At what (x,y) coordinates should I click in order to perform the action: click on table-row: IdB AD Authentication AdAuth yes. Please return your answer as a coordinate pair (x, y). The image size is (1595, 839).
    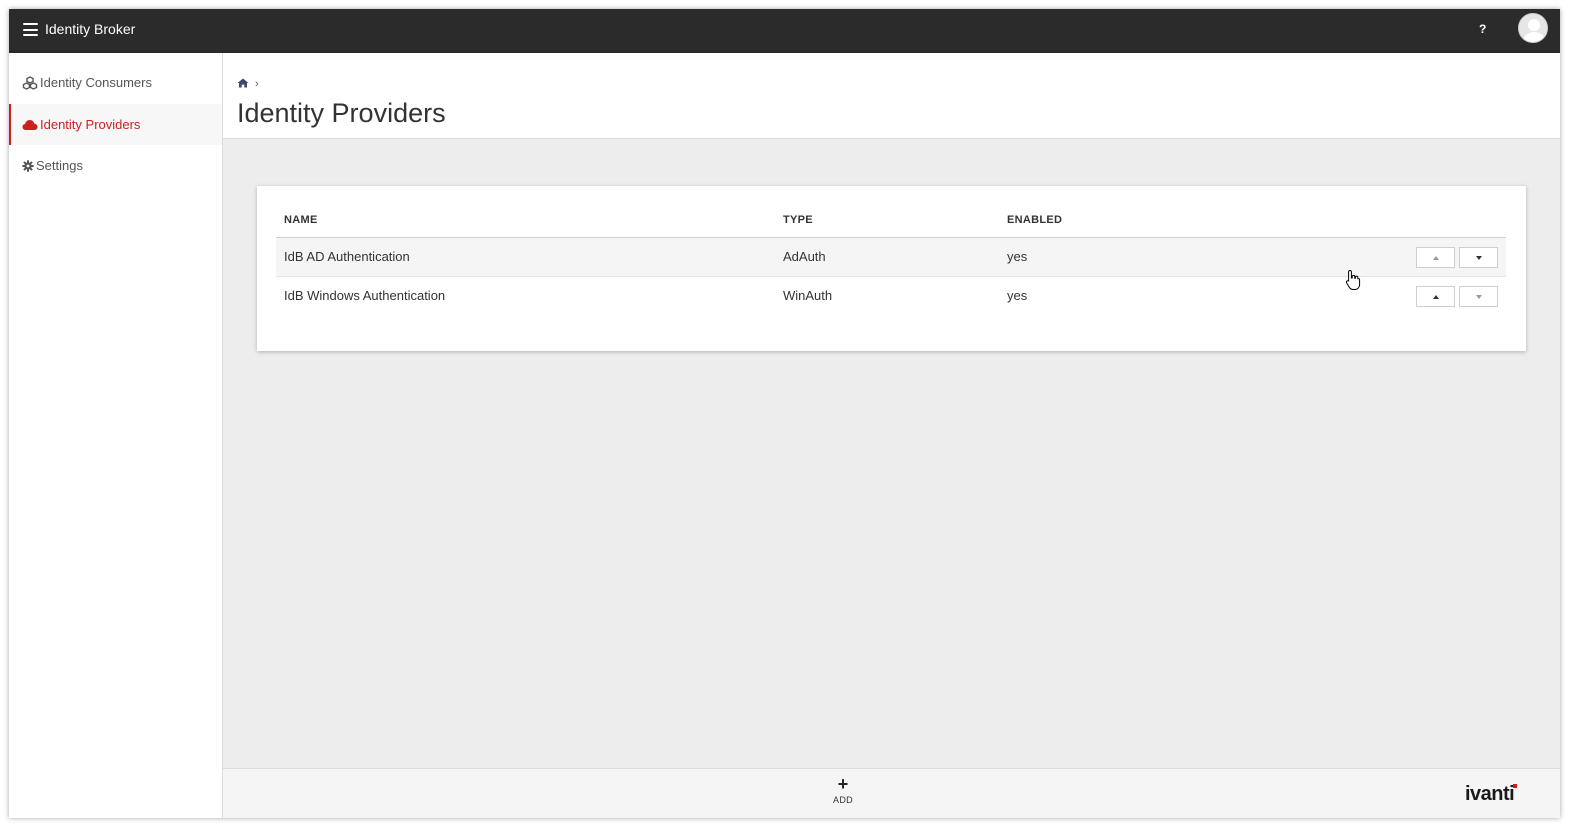
    Looking at the image, I should click on (891, 257).